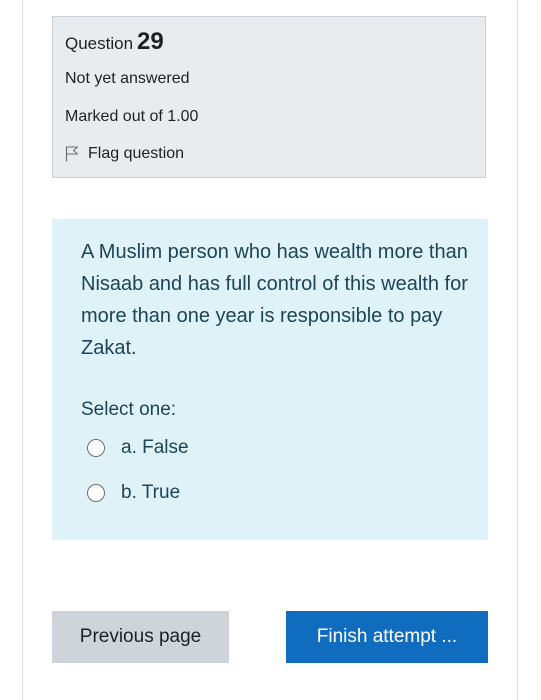 The height and width of the screenshot is (700, 541). I want to click on radio-button-true, so click(96, 493).